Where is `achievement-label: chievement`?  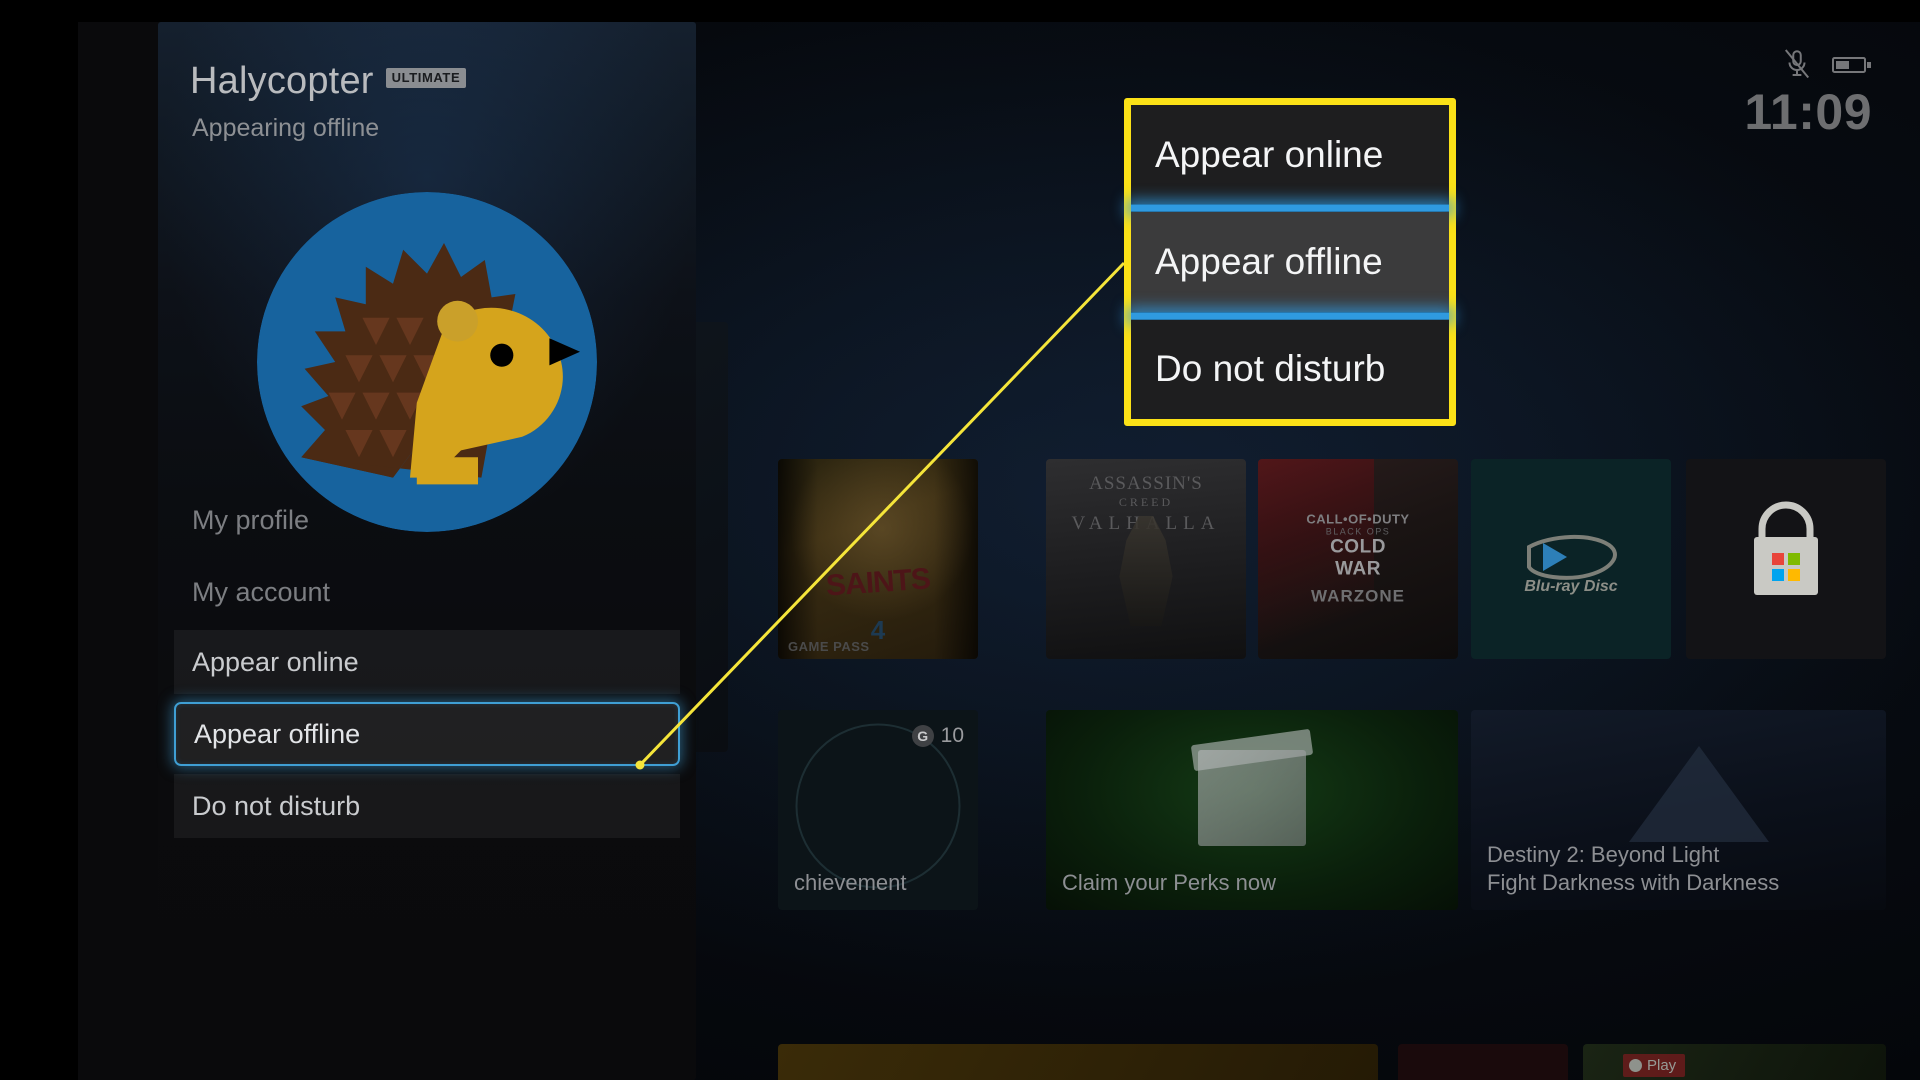
achievement-label: chievement is located at coordinates (850, 882).